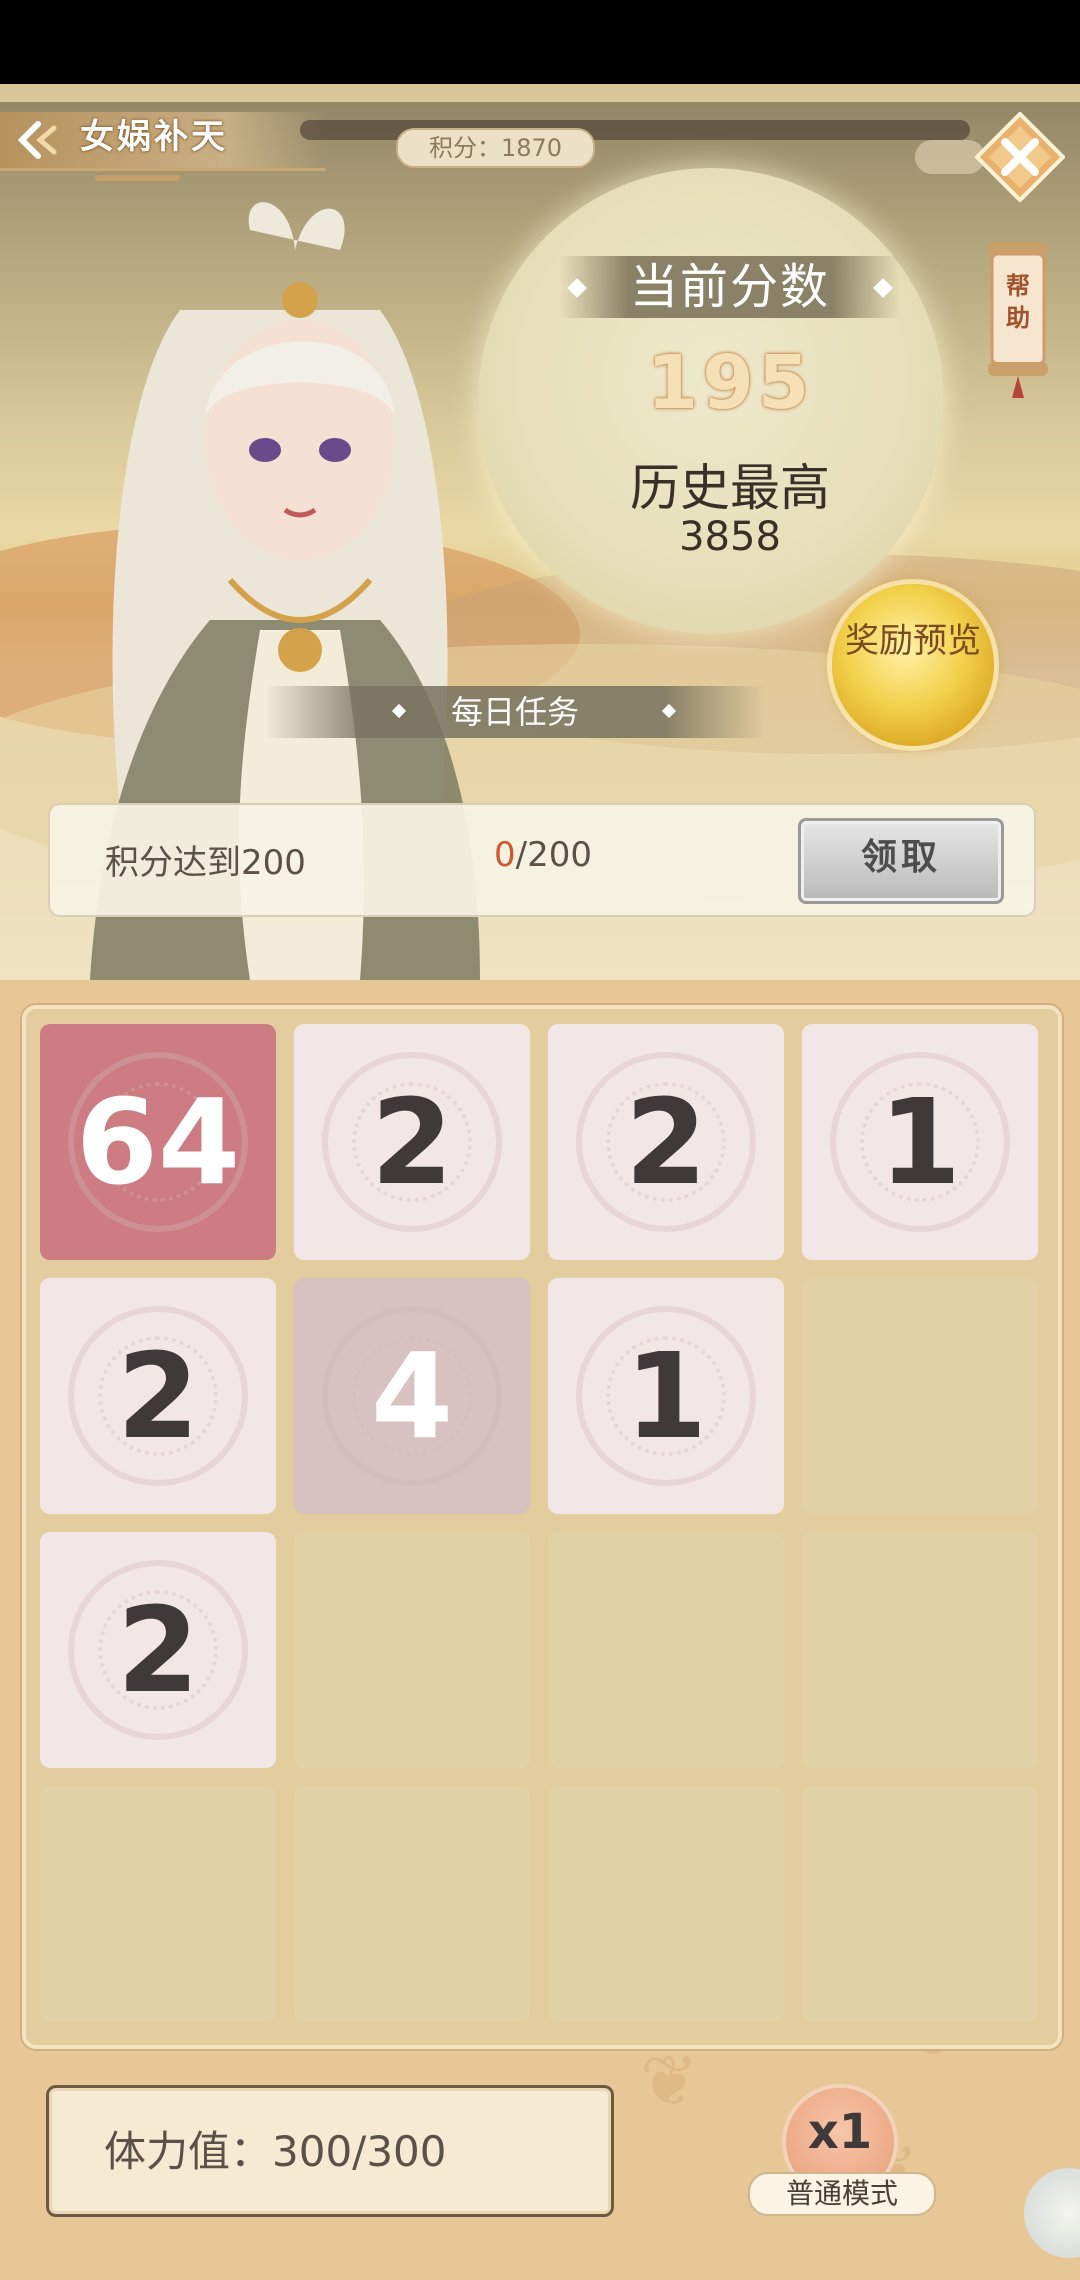  I want to click on task-description: 积分达到200, so click(205, 863).